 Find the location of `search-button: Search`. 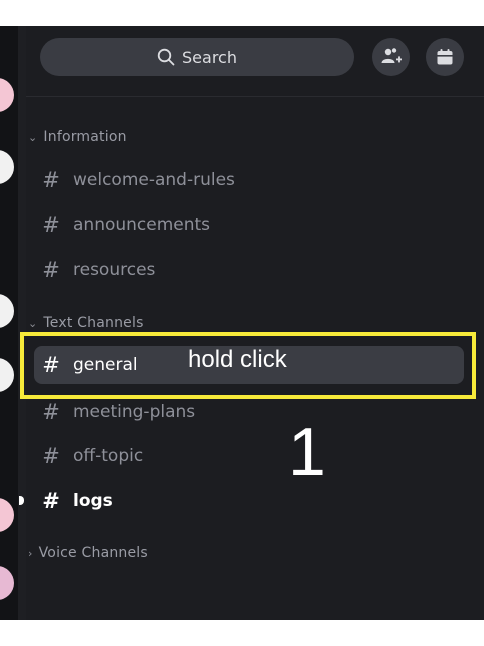

search-button: Search is located at coordinates (197, 57).